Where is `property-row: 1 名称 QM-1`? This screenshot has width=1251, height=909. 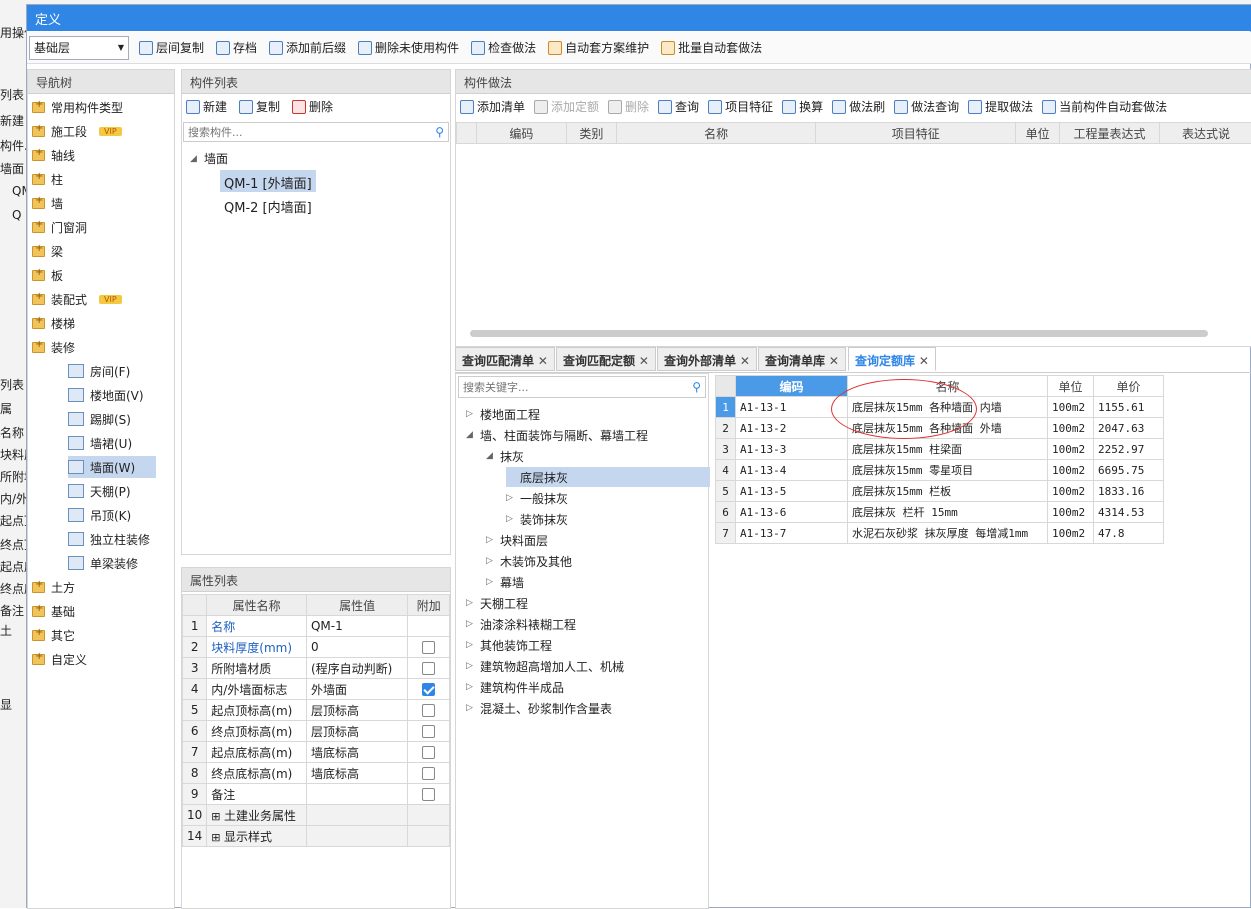 property-row: 1 名称 QM-1 is located at coordinates (315, 626).